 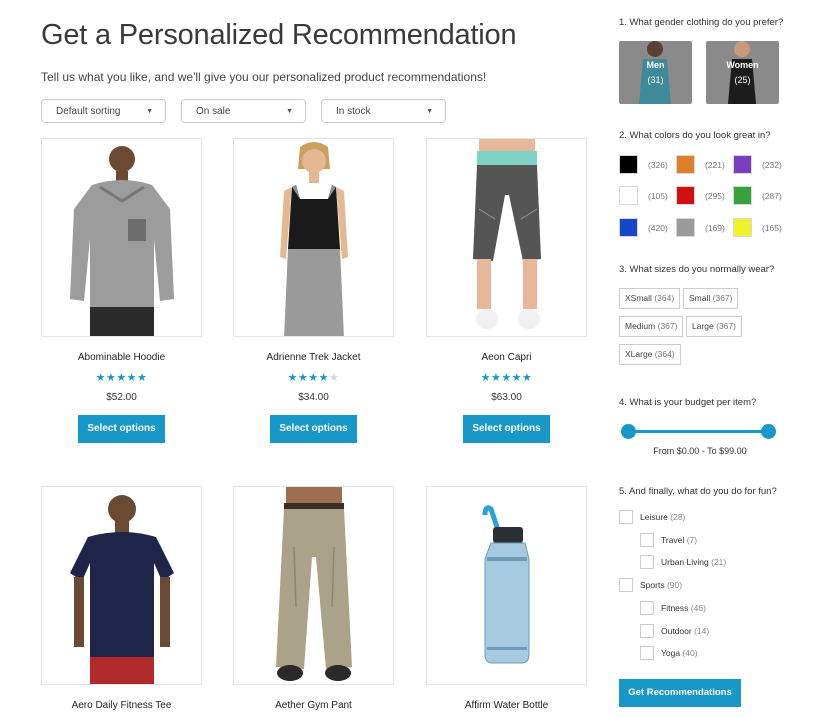 I want to click on color-count: (420), so click(x=658, y=228).